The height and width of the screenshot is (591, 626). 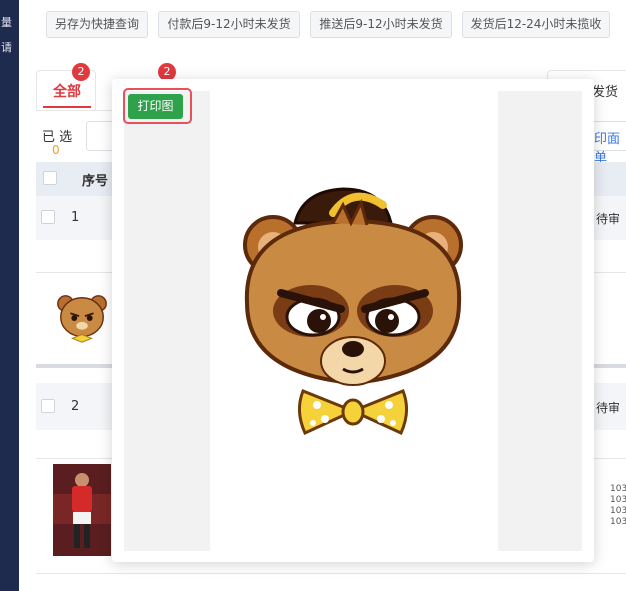 I want to click on football-player-thumbnail, so click(x=82, y=510).